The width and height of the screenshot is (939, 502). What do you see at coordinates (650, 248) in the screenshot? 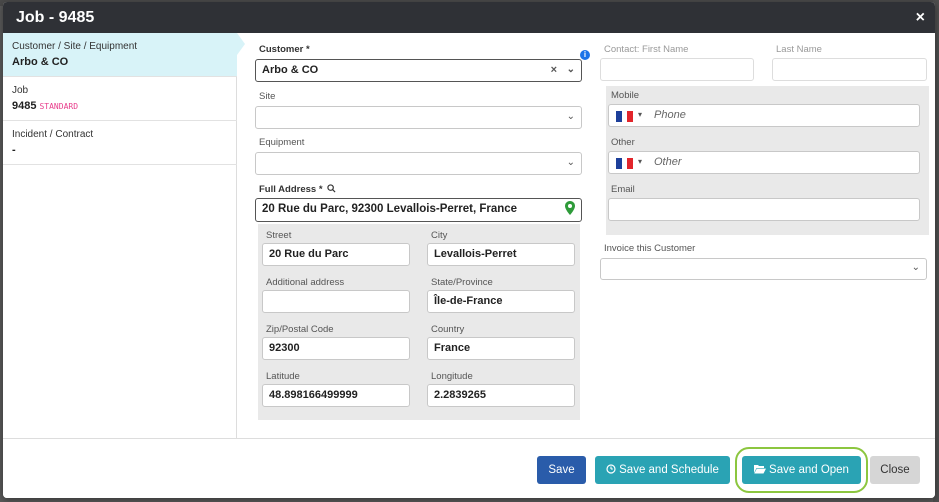
I see `invoice-label: Invoice this Customer` at bounding box center [650, 248].